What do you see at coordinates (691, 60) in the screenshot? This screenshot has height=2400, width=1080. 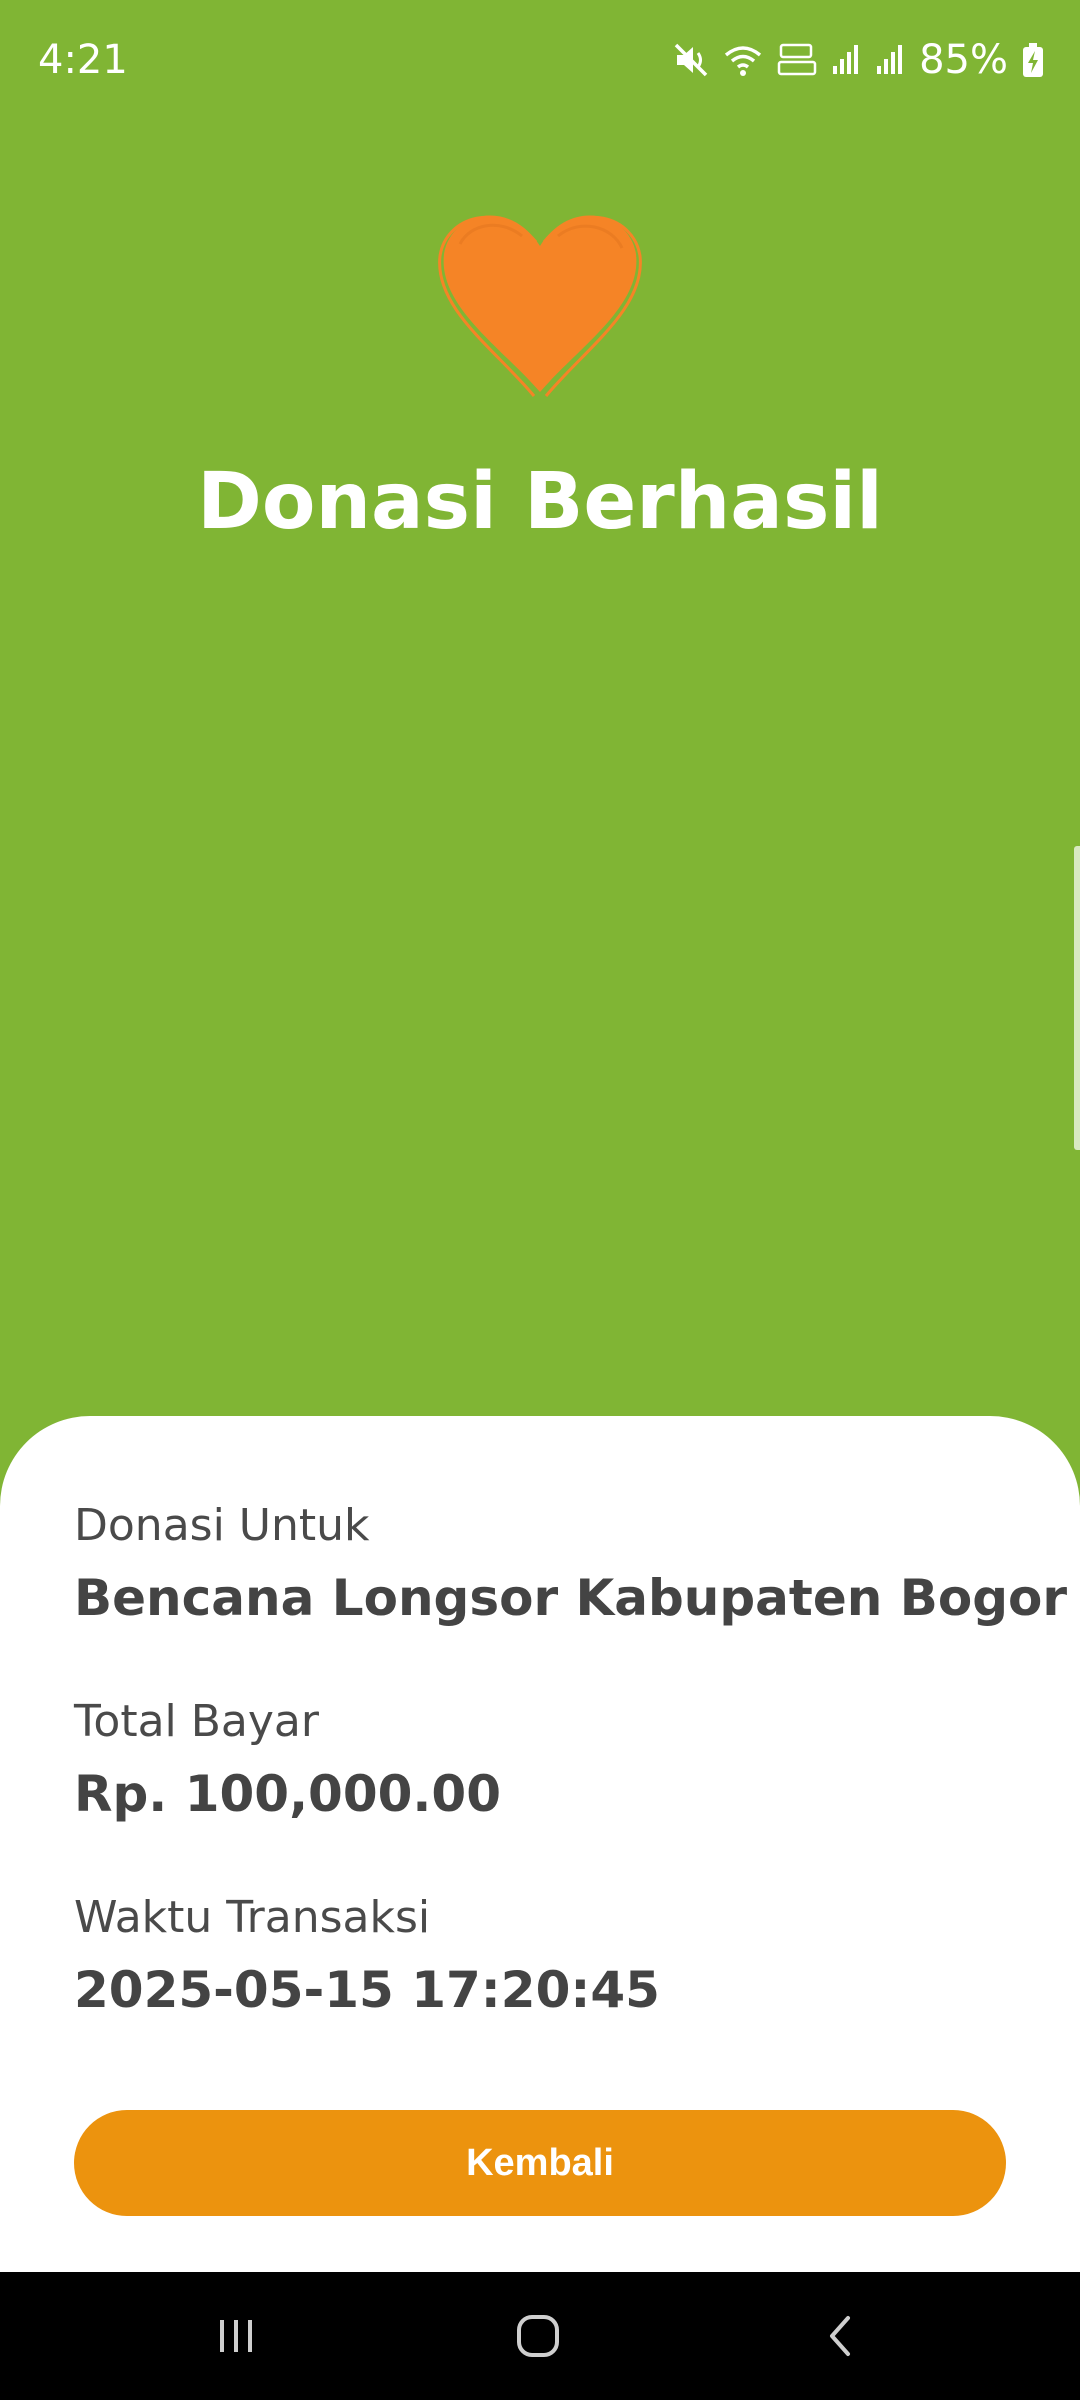 I see `mute-icon` at bounding box center [691, 60].